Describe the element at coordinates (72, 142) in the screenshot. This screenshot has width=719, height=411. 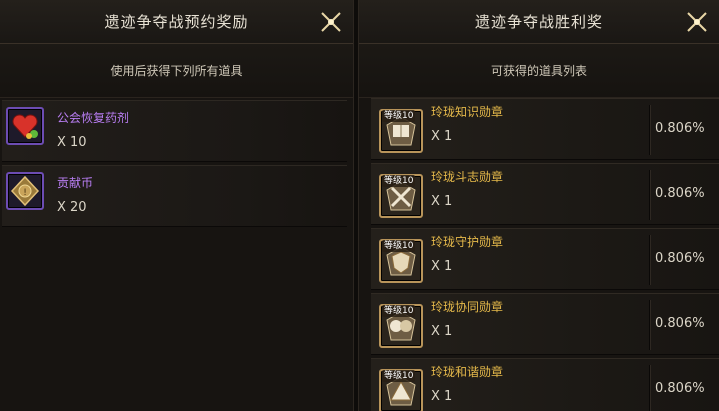
I see `item-quantity: X 10` at that location.